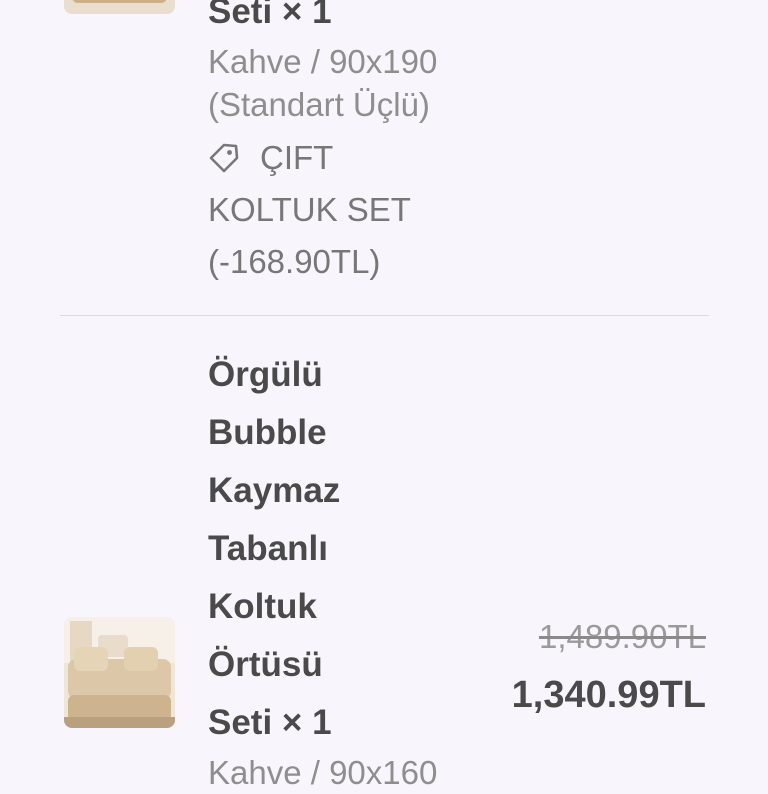 This screenshot has height=794, width=768. Describe the element at coordinates (224, 155) in the screenshot. I see `tag-icon` at that location.